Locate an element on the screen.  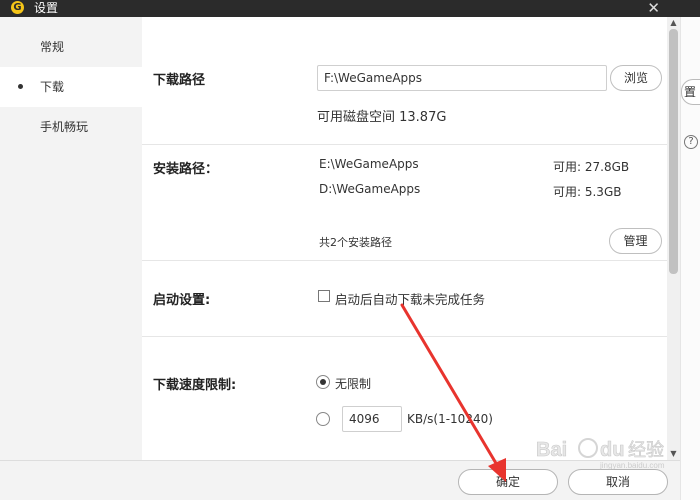
help-icon: ? is located at coordinates (691, 142).